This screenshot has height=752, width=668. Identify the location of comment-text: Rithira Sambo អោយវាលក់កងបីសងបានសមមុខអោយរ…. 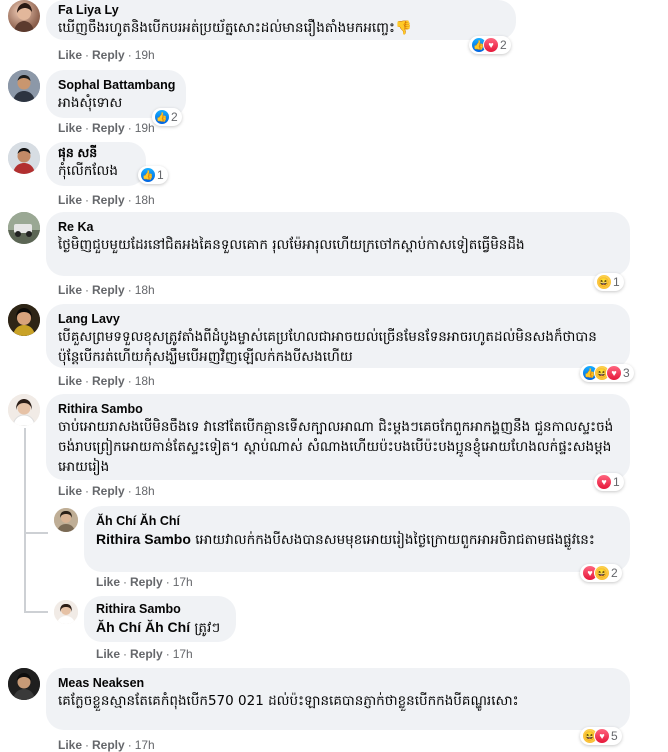
(357, 539).